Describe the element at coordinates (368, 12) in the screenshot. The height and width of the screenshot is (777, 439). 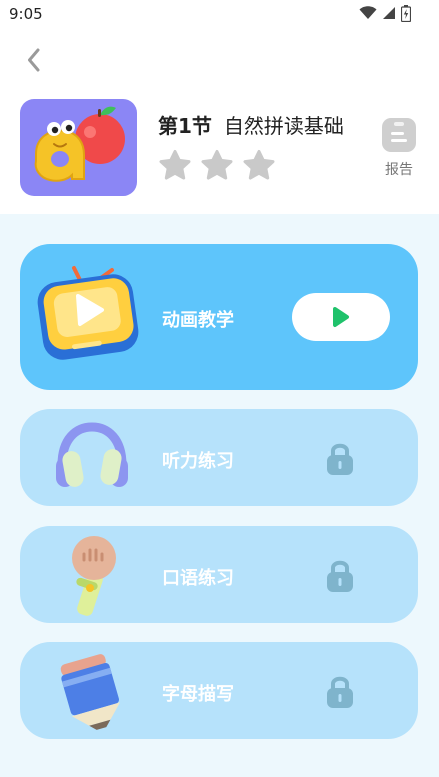
I see `wifi-icon` at that location.